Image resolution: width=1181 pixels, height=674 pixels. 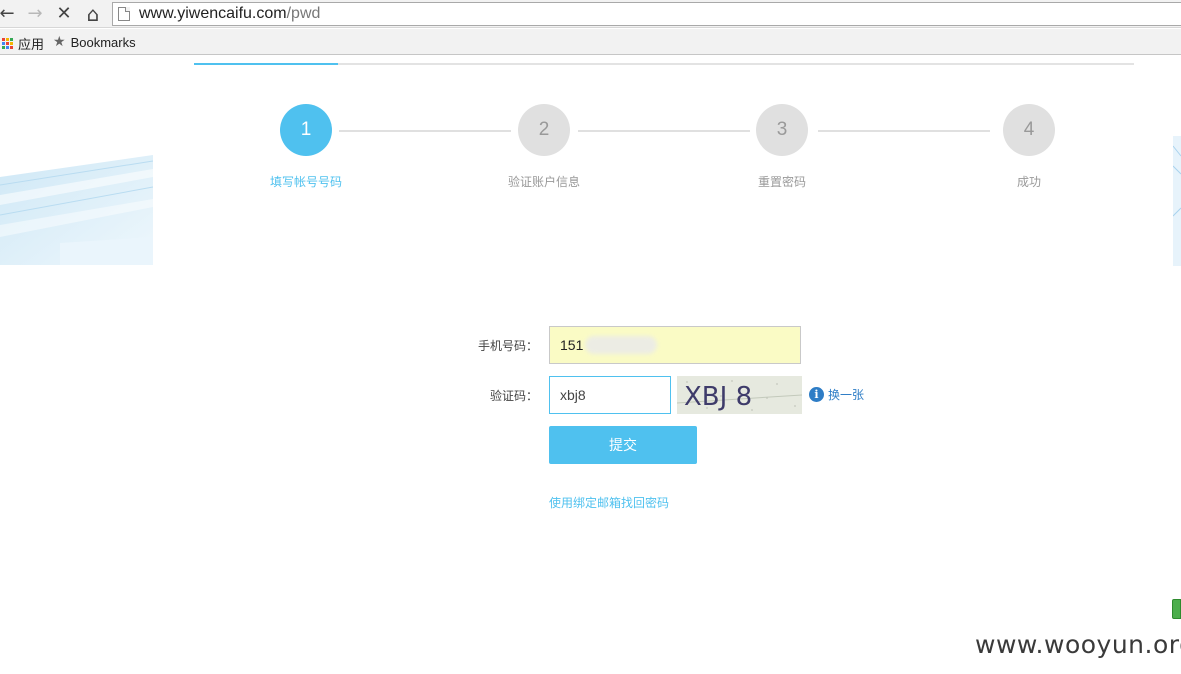 What do you see at coordinates (1028, 182) in the screenshot?
I see `step-4-label: 成功` at bounding box center [1028, 182].